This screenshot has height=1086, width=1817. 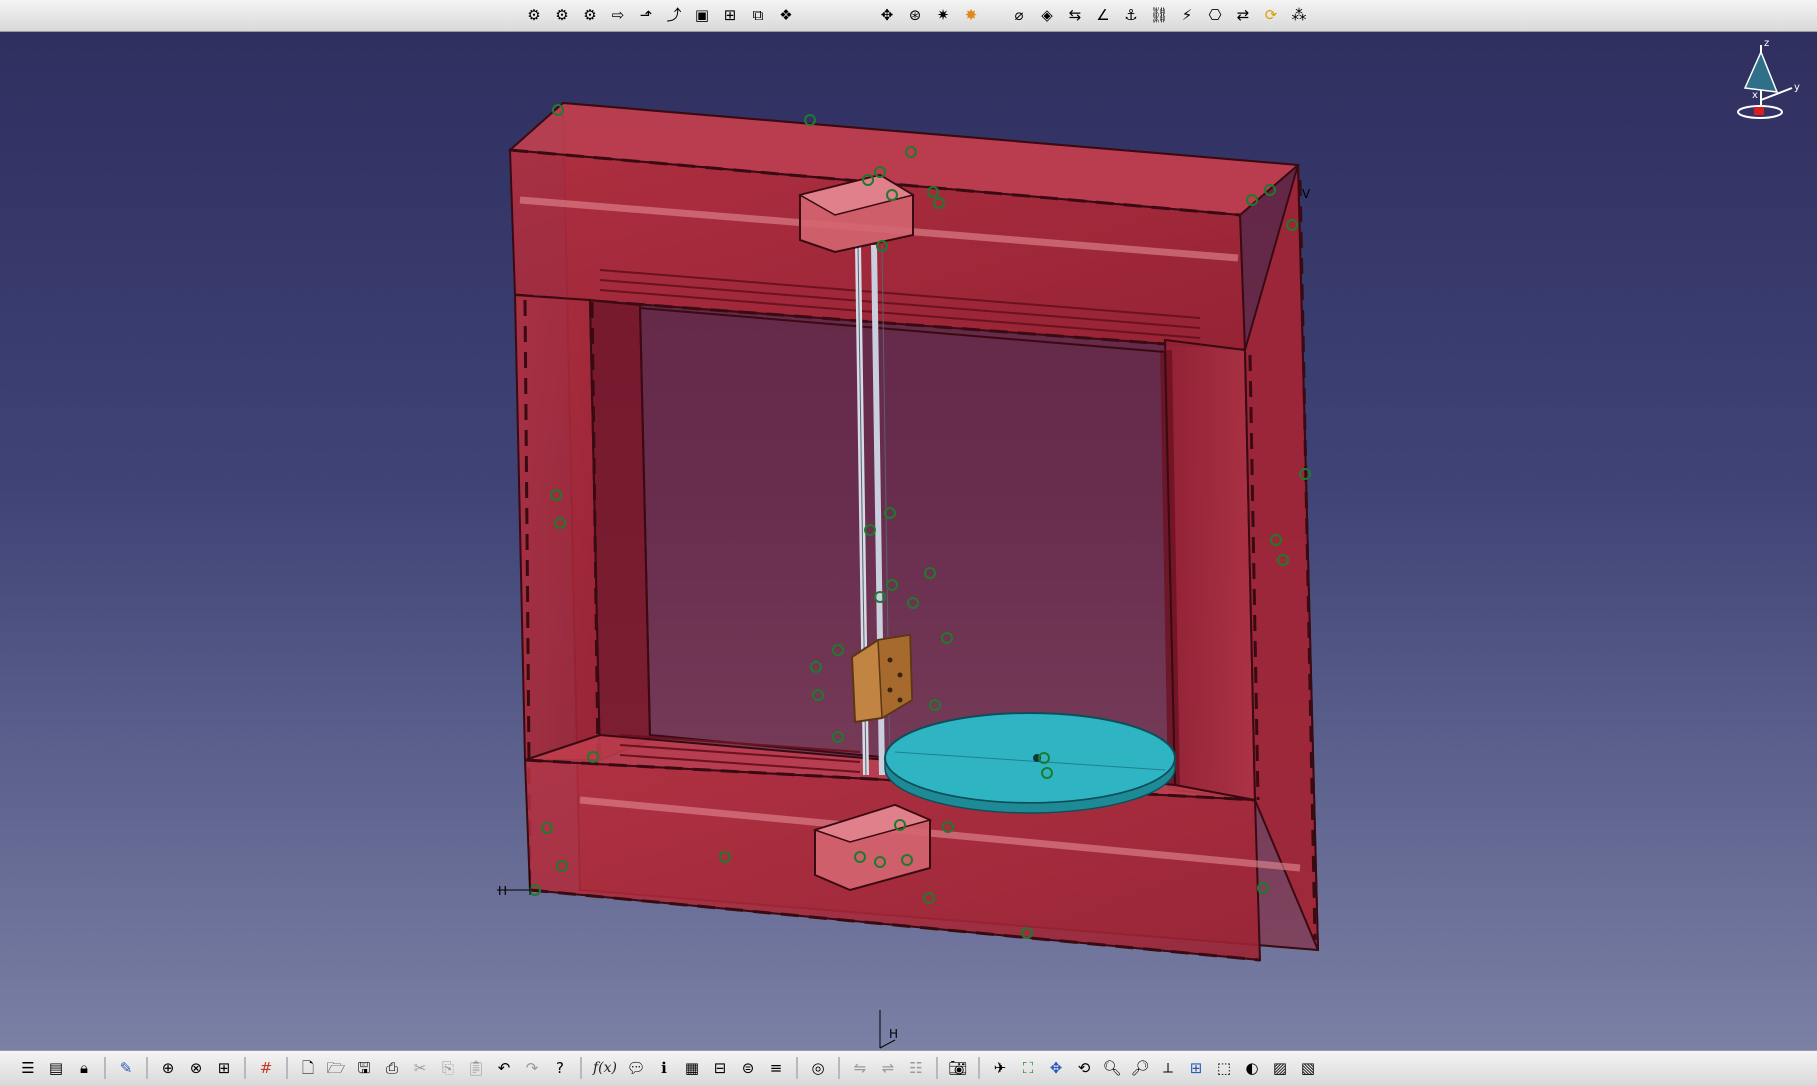 I want to click on open-icon: 🗁︎, so click(x=336, y=1068).